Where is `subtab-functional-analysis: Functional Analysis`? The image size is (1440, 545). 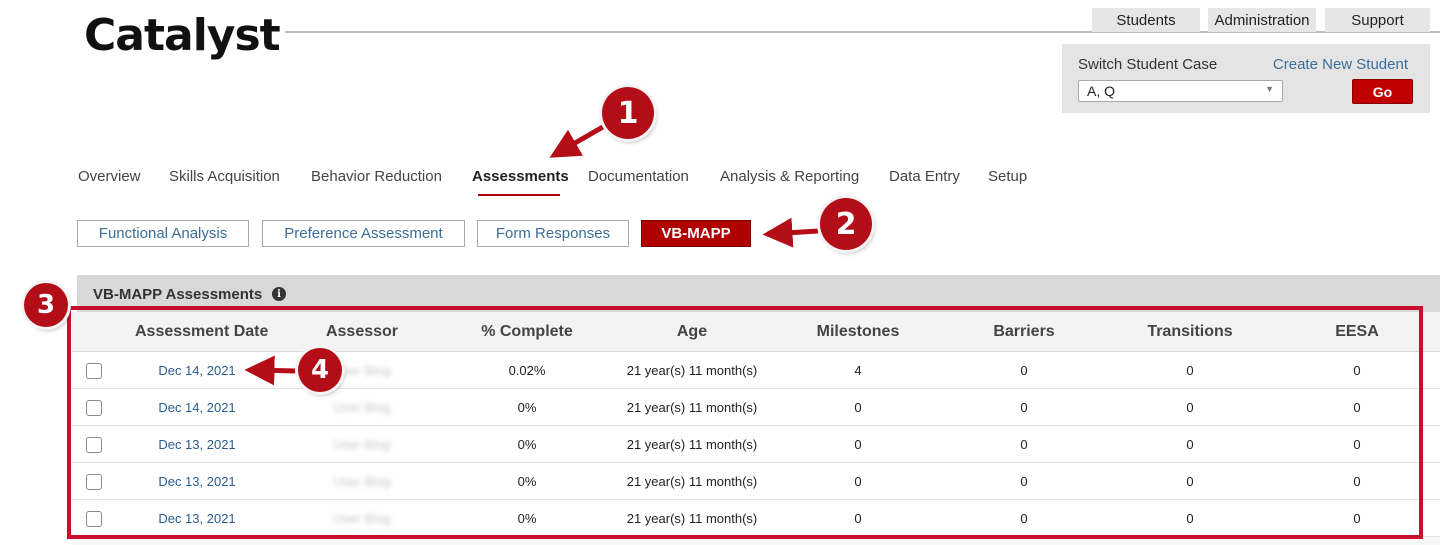 subtab-functional-analysis: Functional Analysis is located at coordinates (163, 233).